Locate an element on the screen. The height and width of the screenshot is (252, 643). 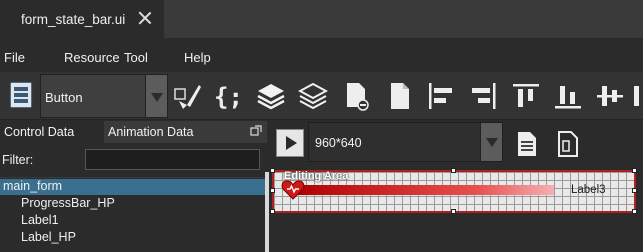
layer-stack-icon is located at coordinates (271, 96).